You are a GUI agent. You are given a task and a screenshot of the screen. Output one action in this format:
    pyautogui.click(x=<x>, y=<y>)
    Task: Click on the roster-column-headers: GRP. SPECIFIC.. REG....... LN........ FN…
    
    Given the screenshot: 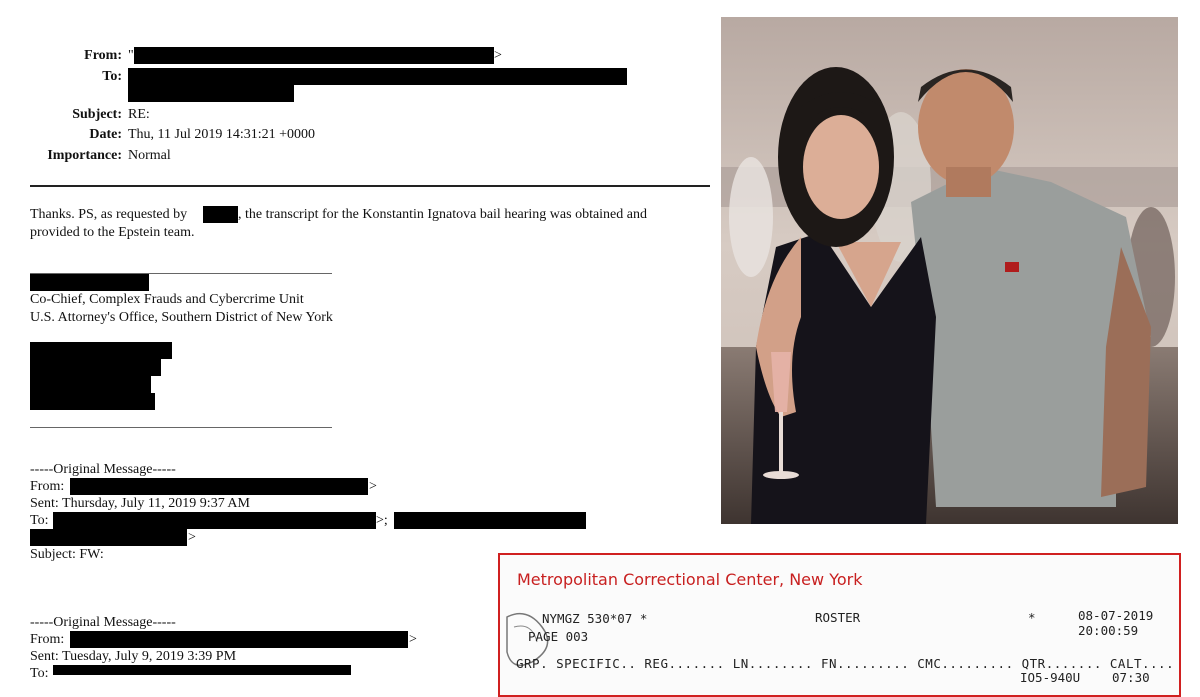 What is the action you would take?
    pyautogui.click(x=845, y=663)
    